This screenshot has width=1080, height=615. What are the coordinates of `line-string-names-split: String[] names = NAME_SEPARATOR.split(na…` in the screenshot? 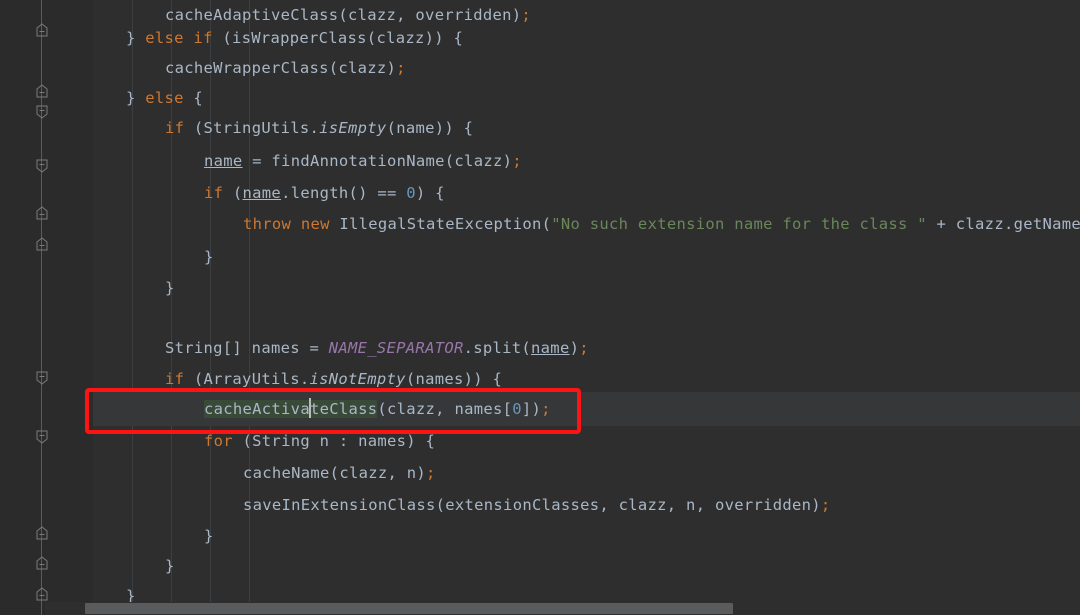 It's located at (377, 348).